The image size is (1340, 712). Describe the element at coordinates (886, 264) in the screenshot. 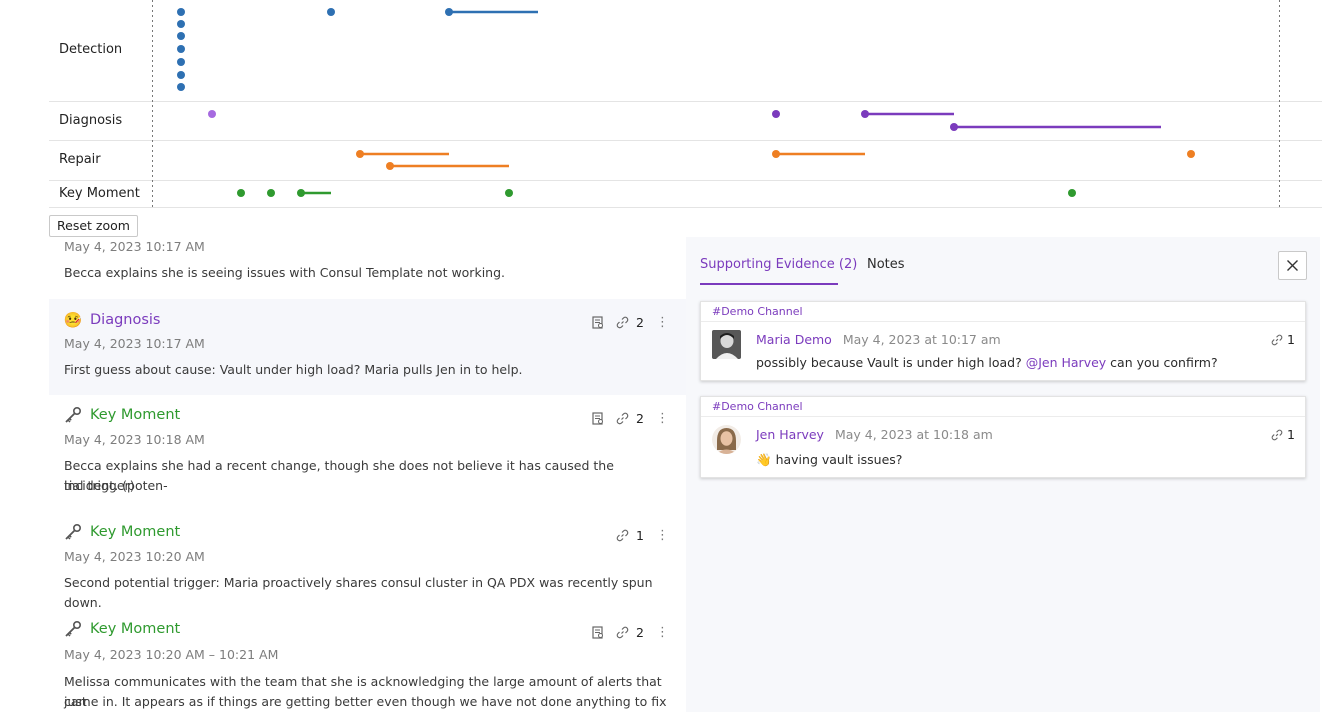

I see `tab-notes: Notes` at that location.